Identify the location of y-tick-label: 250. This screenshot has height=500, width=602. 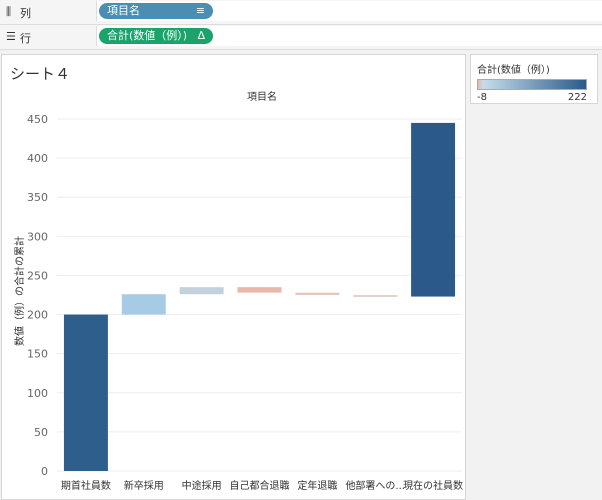
(37, 275).